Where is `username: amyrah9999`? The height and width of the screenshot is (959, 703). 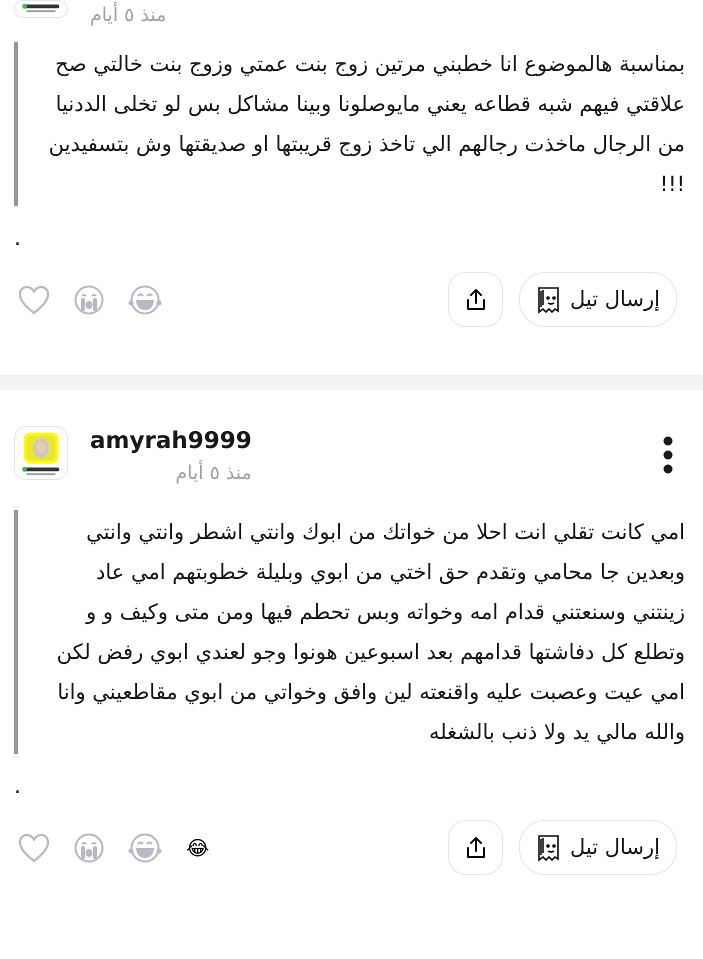 username: amyrah9999 is located at coordinates (171, 441).